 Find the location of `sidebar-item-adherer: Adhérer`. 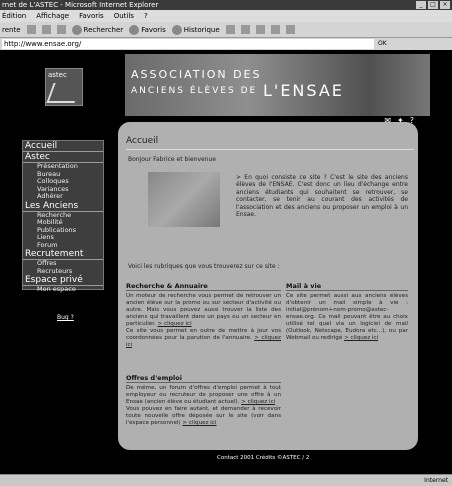

sidebar-item-adherer: Adhérer is located at coordinates (63, 196).